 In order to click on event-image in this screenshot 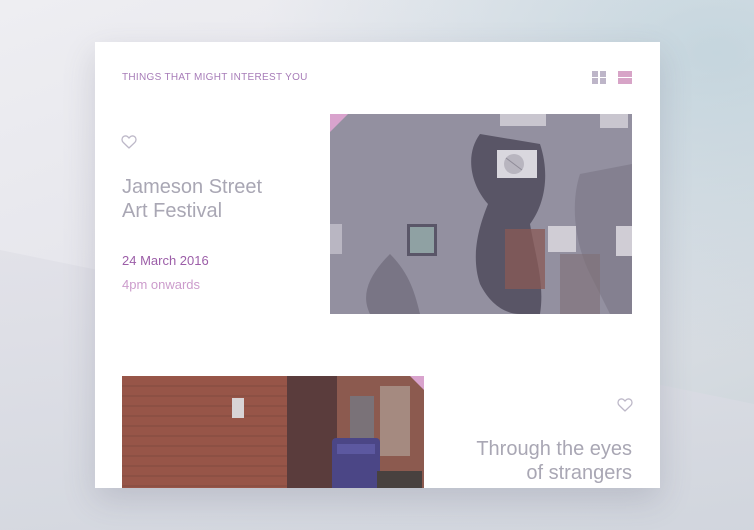, I will do `click(273, 432)`.